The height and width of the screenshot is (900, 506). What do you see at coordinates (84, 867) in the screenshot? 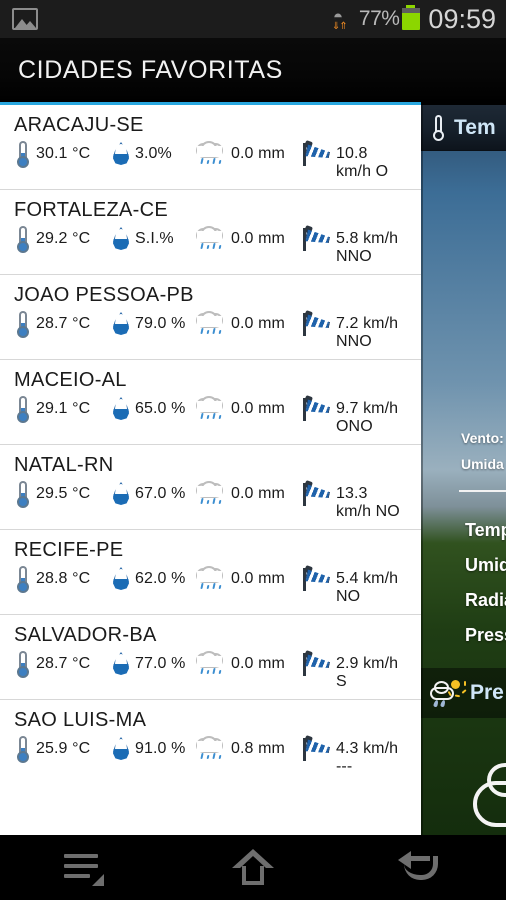
I see `menu-button` at bounding box center [84, 867].